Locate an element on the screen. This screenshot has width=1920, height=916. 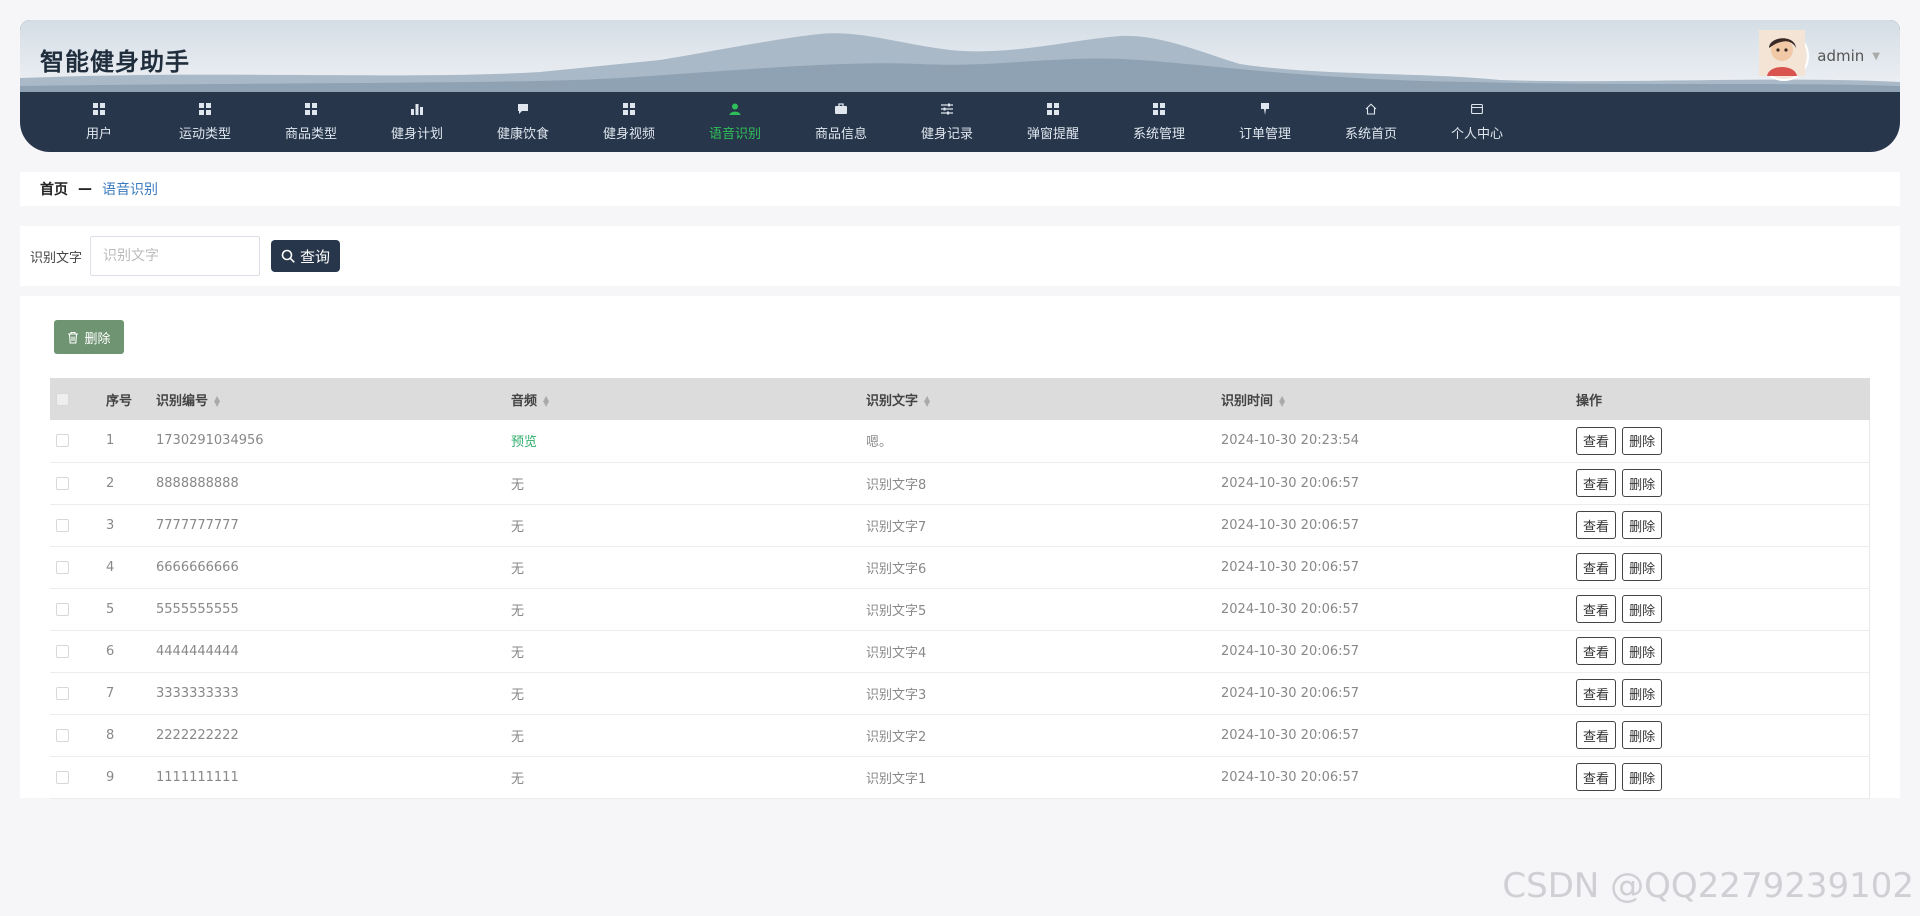
nav-item-8: 健身记录 is located at coordinates (947, 122).